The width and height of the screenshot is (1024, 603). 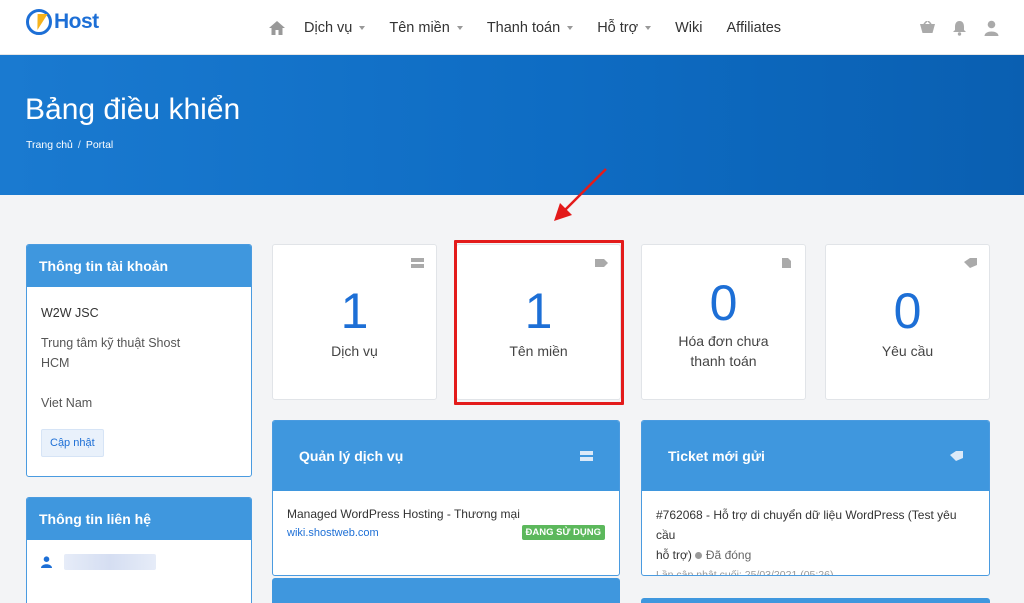 I want to click on nav-wiki-label: Wiki, so click(x=689, y=27).